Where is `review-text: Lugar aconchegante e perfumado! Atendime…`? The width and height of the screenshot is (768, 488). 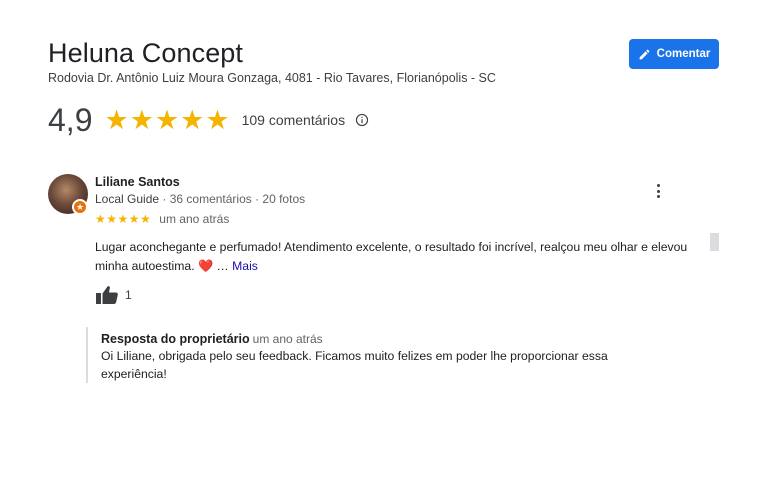
review-text: Lugar aconchegante e perfumado! Atendime… is located at coordinates (395, 257).